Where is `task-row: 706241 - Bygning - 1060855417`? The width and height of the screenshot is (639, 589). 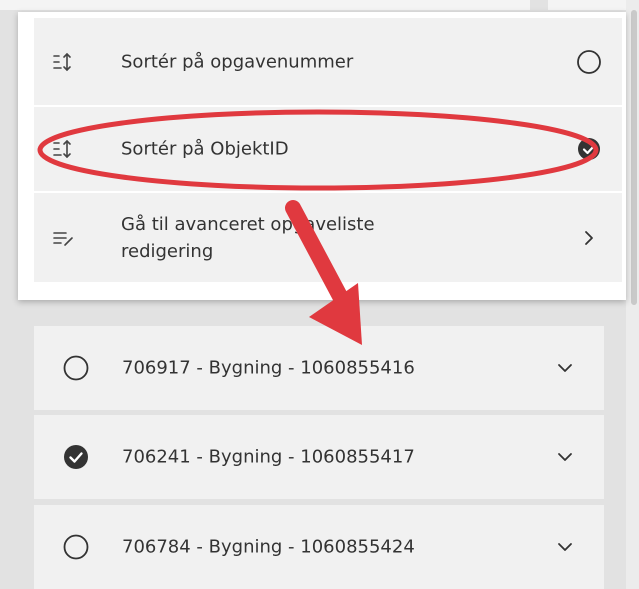
task-row: 706241 - Bygning - 1060855417 is located at coordinates (319, 457).